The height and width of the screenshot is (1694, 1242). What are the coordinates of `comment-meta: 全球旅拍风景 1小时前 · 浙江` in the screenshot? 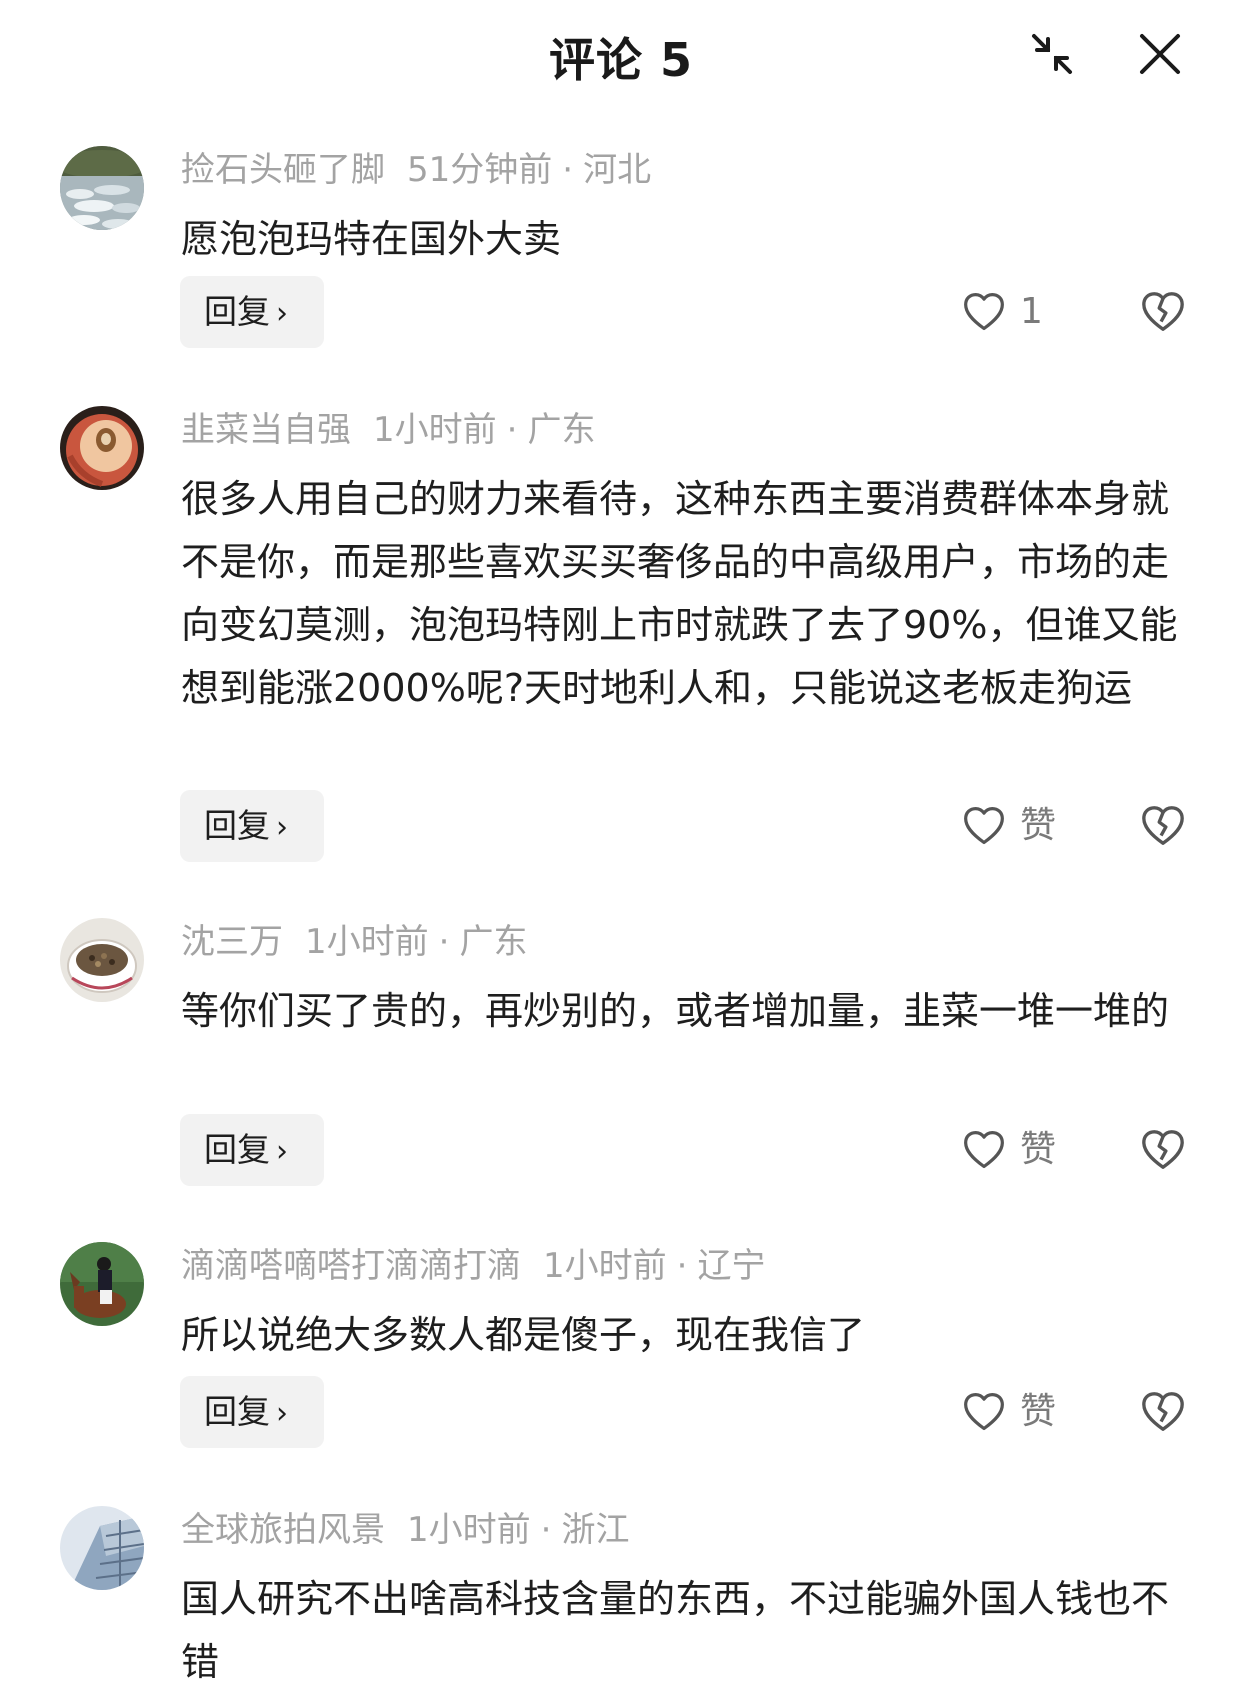 It's located at (405, 1530).